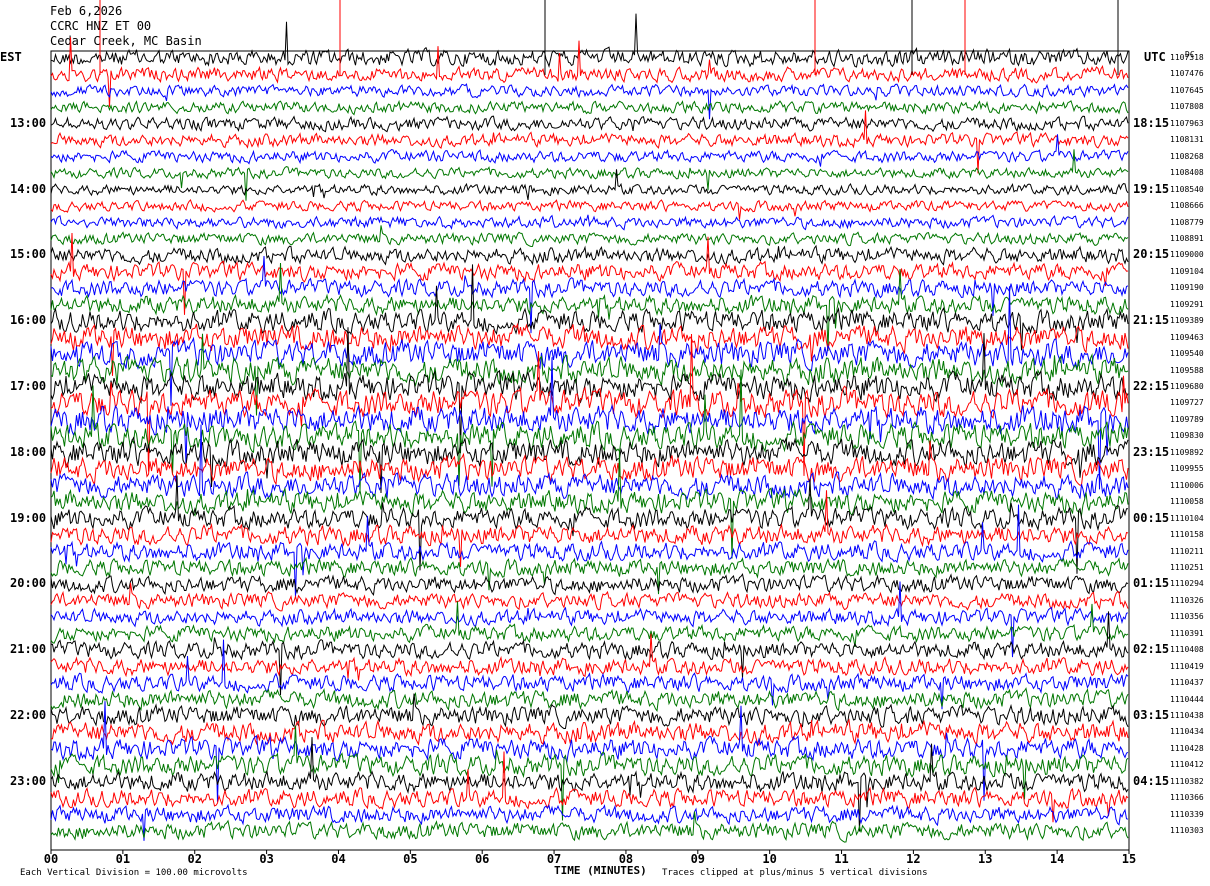 Image resolution: width=1210 pixels, height=886 pixels. What do you see at coordinates (28, 122) in the screenshot?
I see `est-tick-13:00: 13:00` at bounding box center [28, 122].